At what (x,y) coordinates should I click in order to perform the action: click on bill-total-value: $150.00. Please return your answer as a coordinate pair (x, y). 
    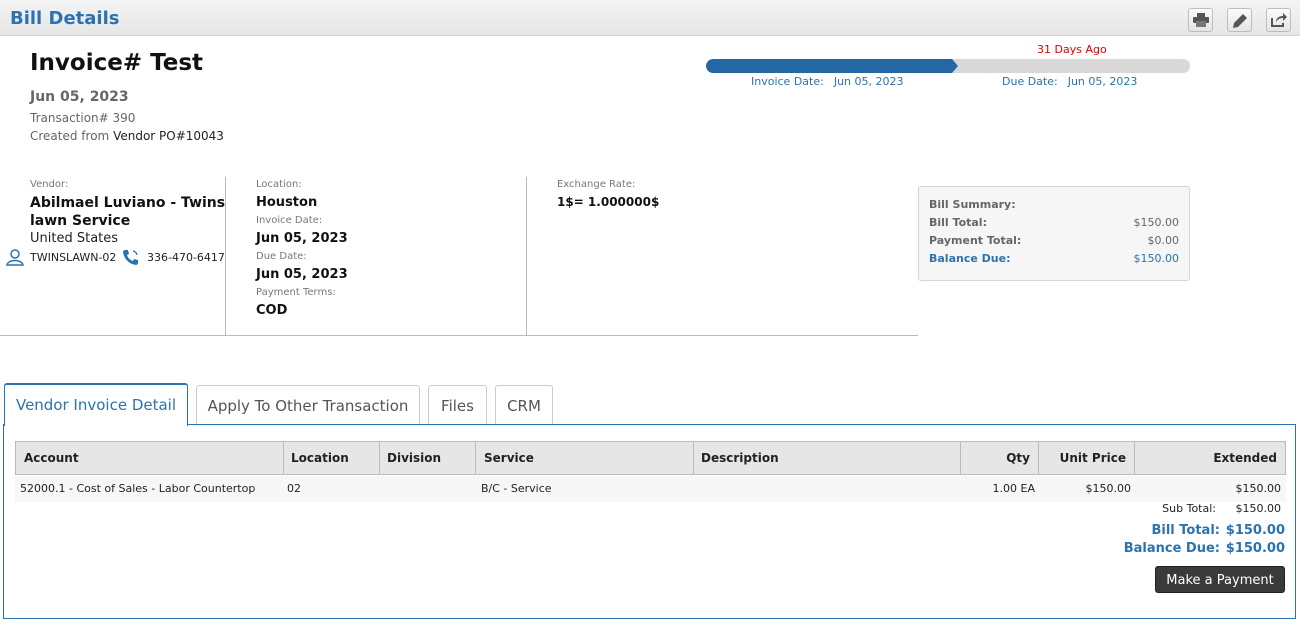
    Looking at the image, I should click on (1255, 530).